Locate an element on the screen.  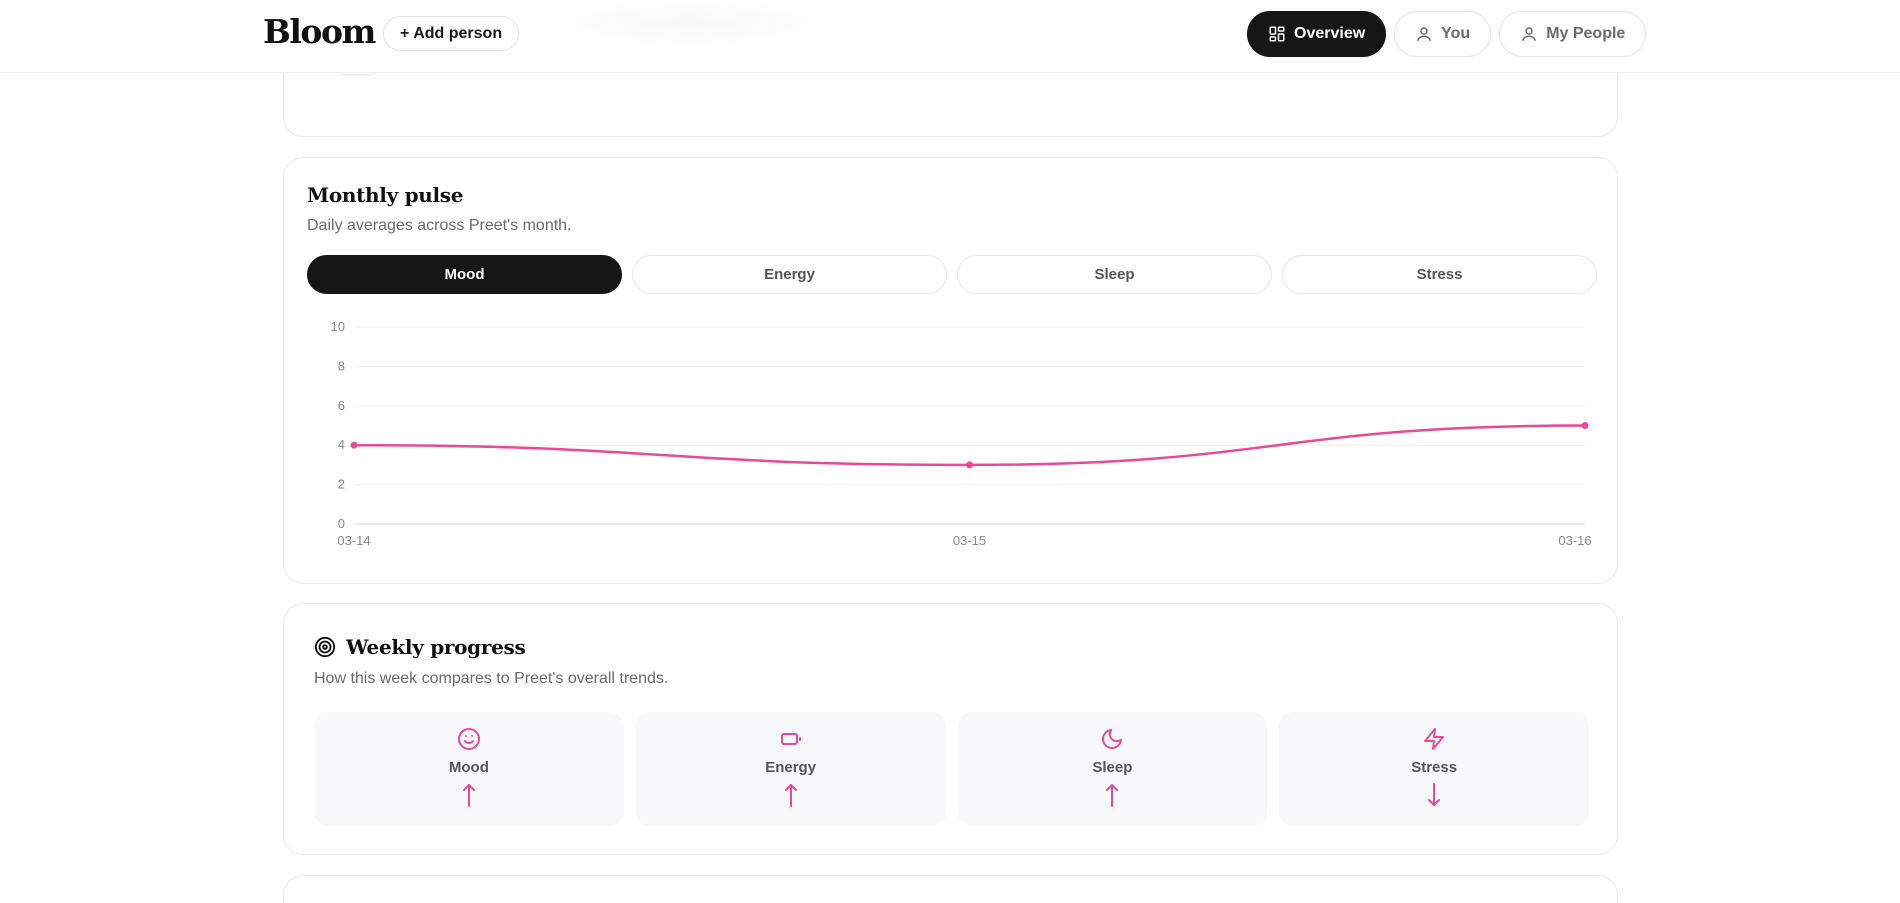
moon-icon is located at coordinates (1112, 739).